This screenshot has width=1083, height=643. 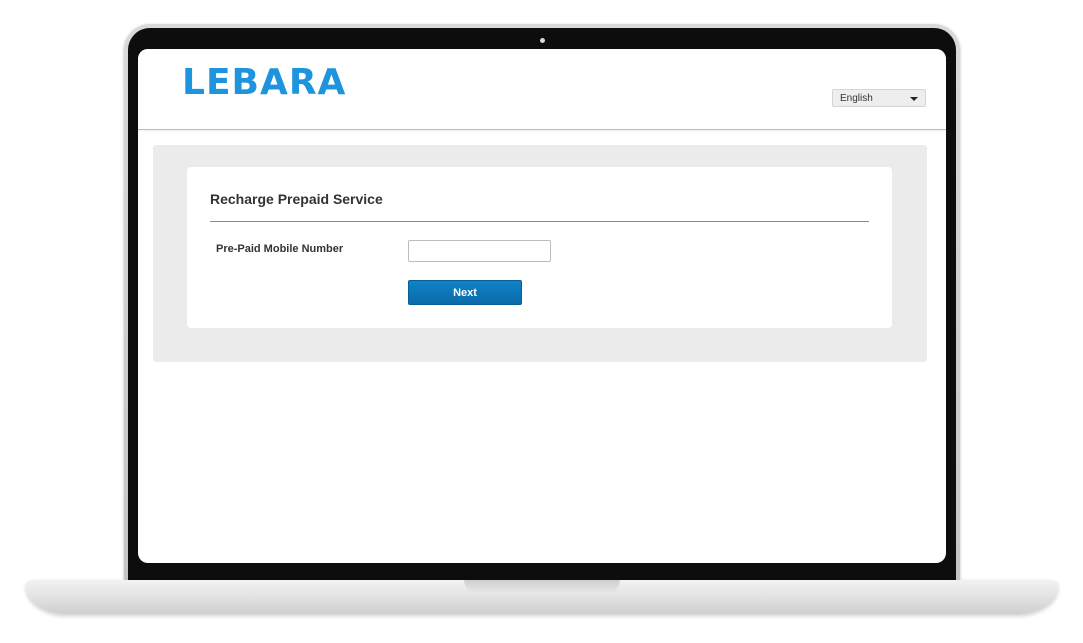 I want to click on site-header: LEBARA English, so click(x=542, y=89).